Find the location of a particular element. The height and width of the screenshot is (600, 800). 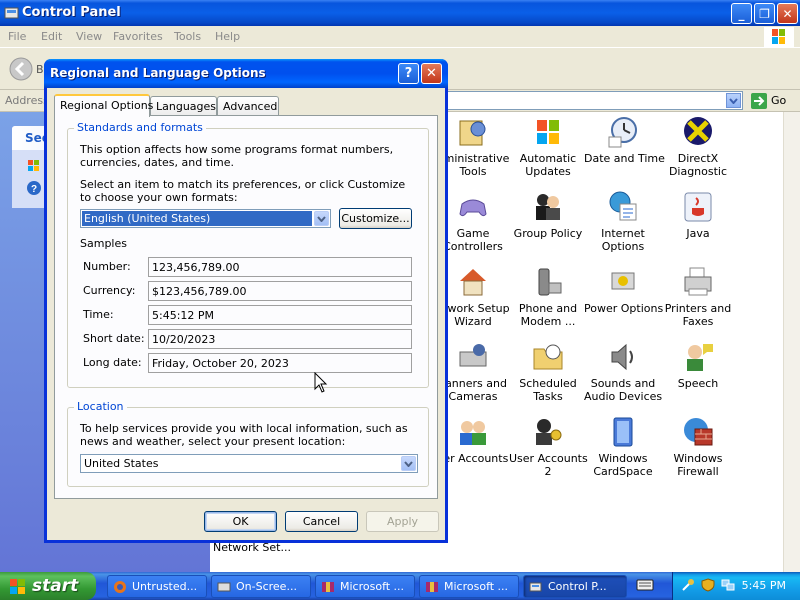

printer-icon is located at coordinates (698, 281).